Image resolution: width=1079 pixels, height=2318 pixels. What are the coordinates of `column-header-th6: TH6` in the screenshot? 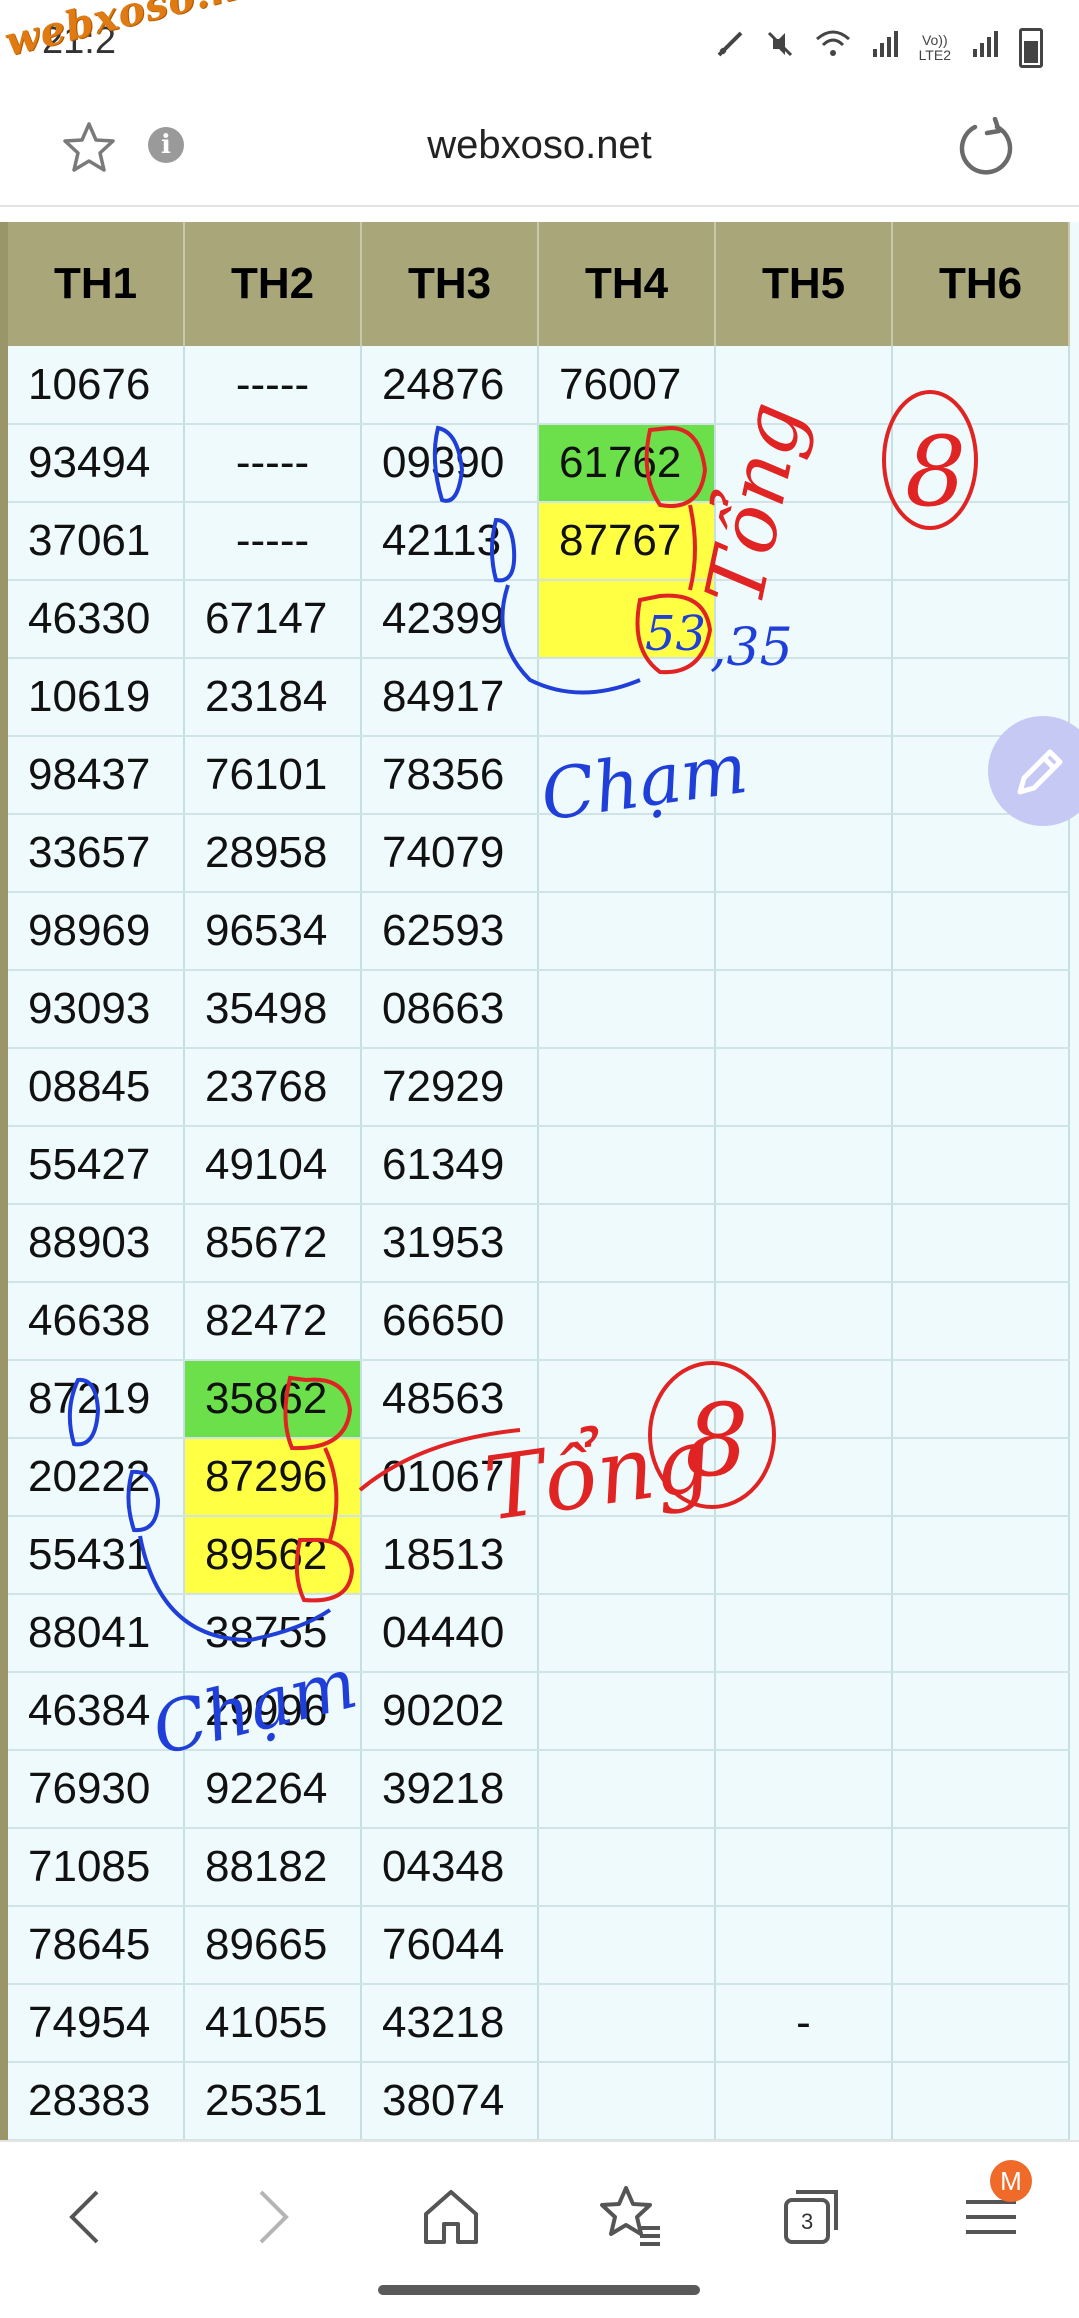 It's located at (981, 284).